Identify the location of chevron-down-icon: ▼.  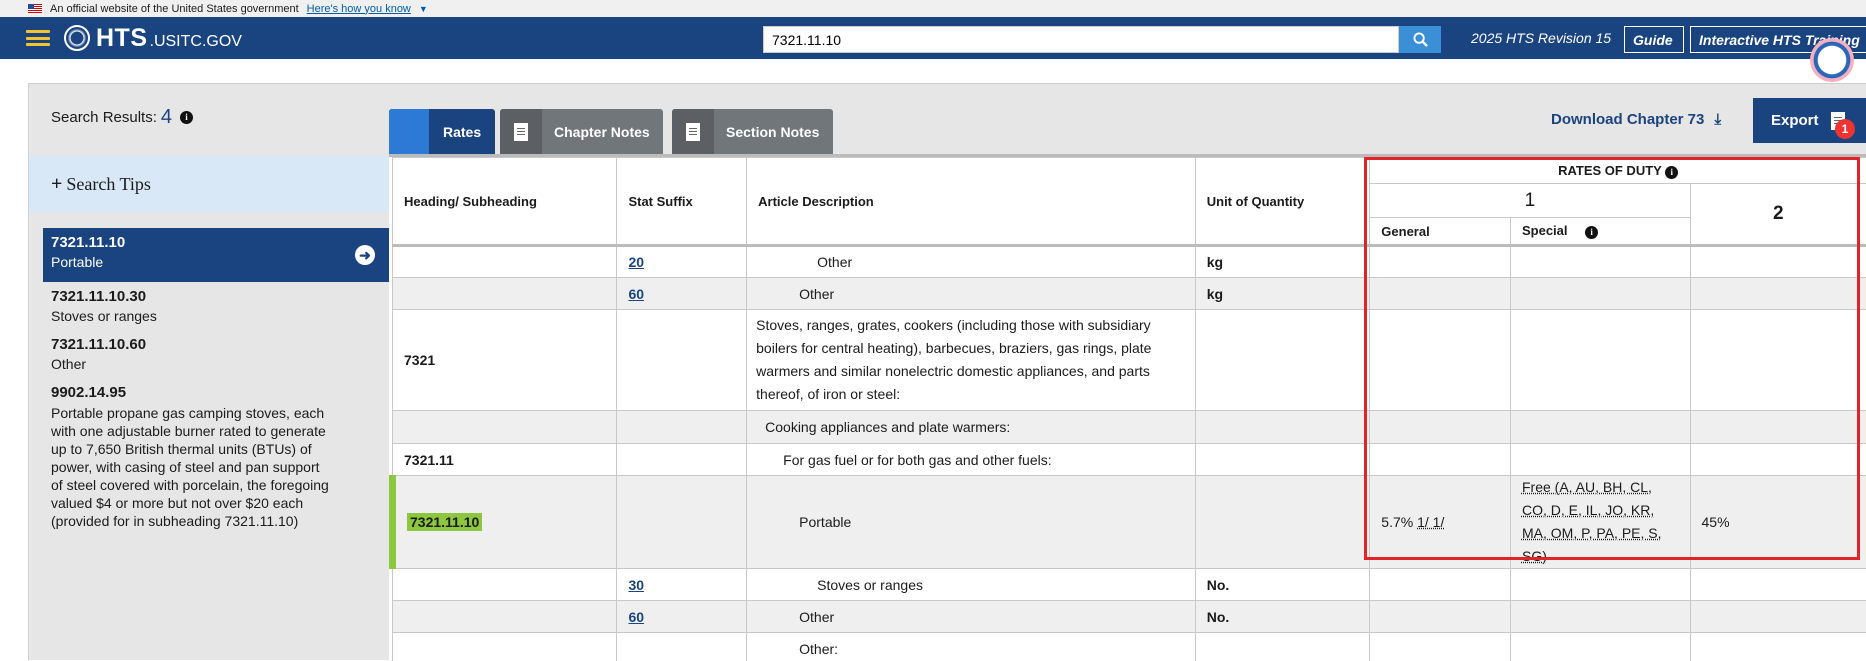
(423, 9).